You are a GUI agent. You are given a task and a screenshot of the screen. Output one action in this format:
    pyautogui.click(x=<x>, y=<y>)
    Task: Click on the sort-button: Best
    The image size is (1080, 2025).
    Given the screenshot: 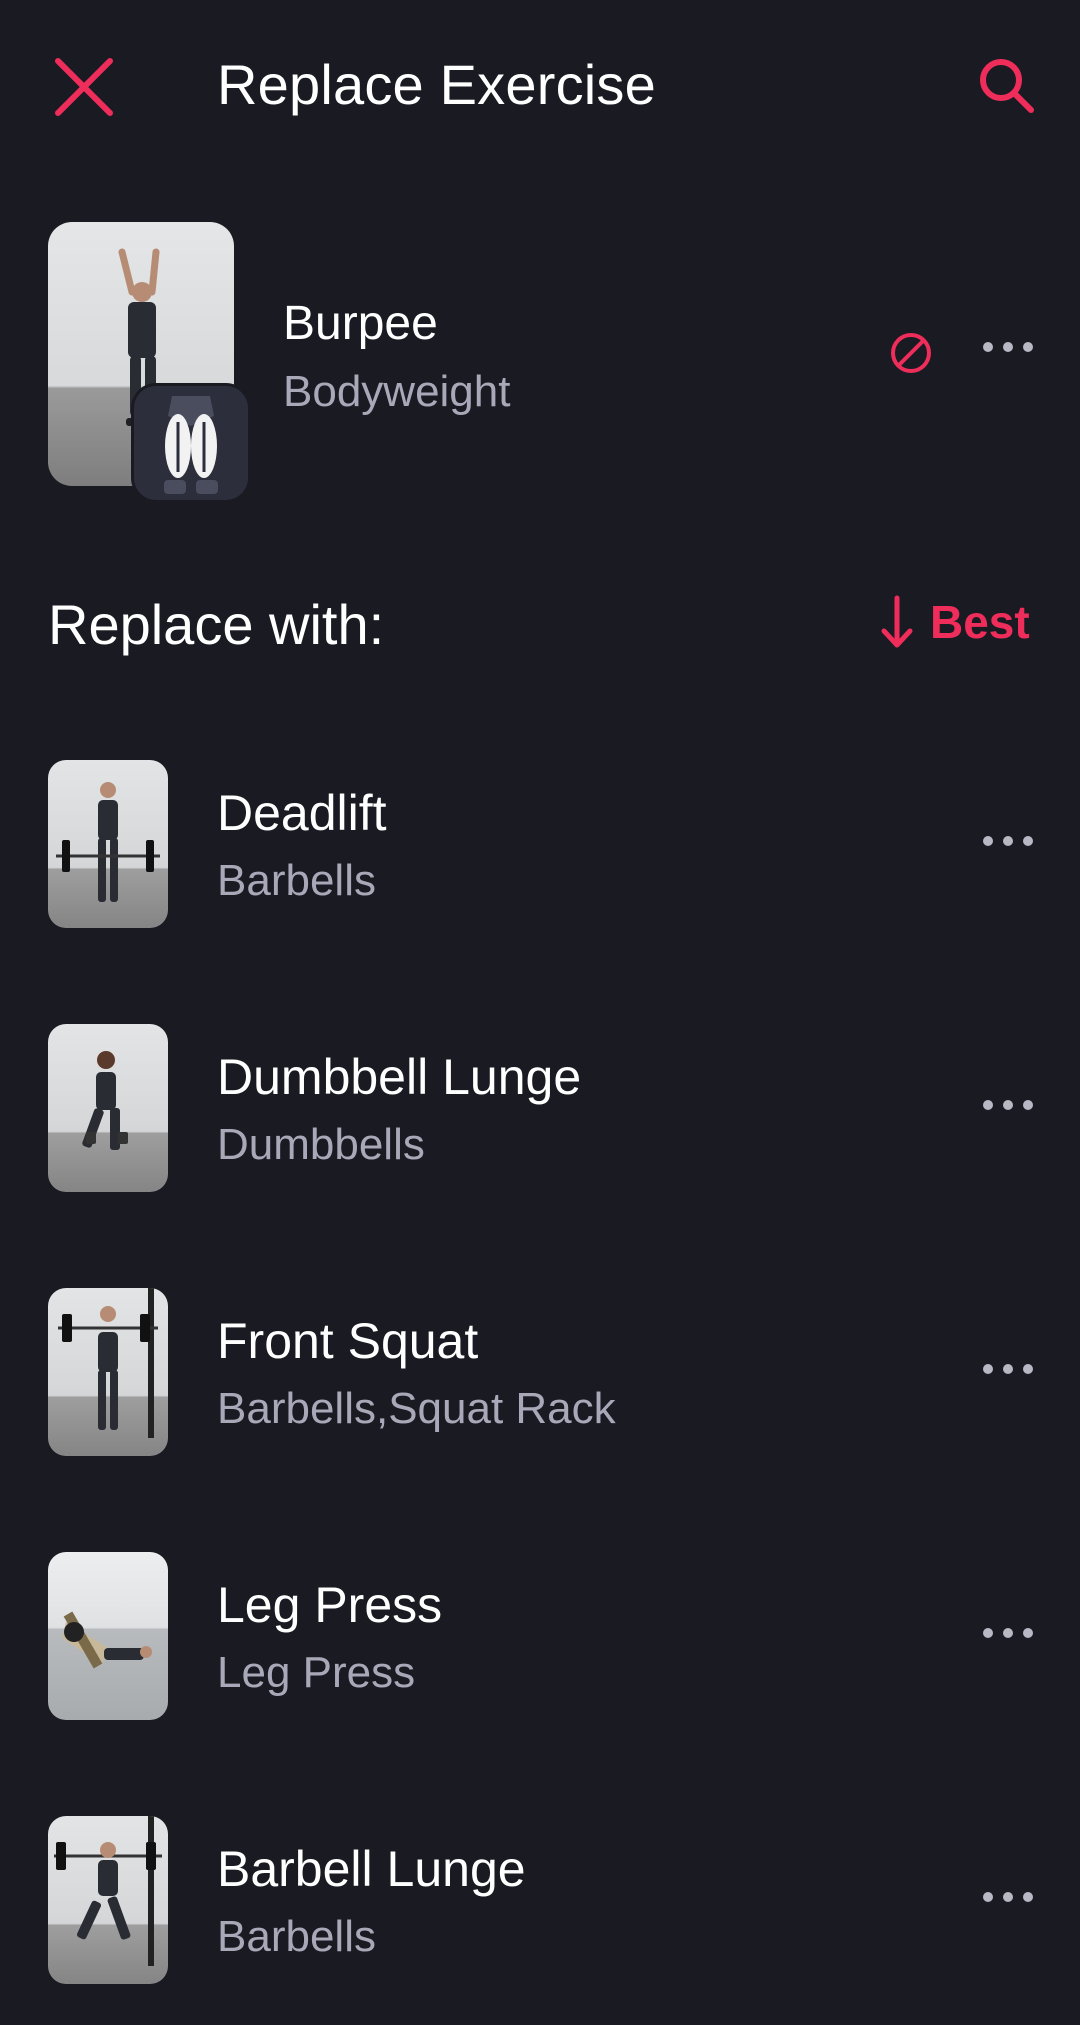 What is the action you would take?
    pyautogui.click(x=955, y=622)
    